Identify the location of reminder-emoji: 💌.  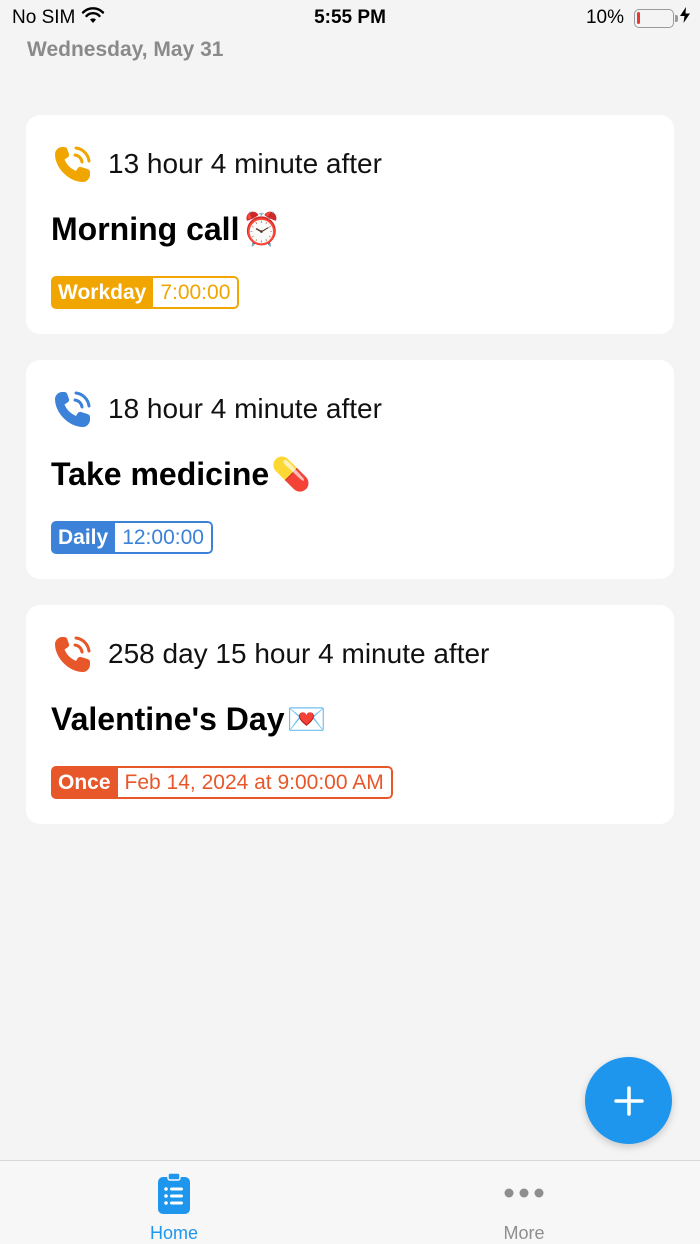
(306, 719).